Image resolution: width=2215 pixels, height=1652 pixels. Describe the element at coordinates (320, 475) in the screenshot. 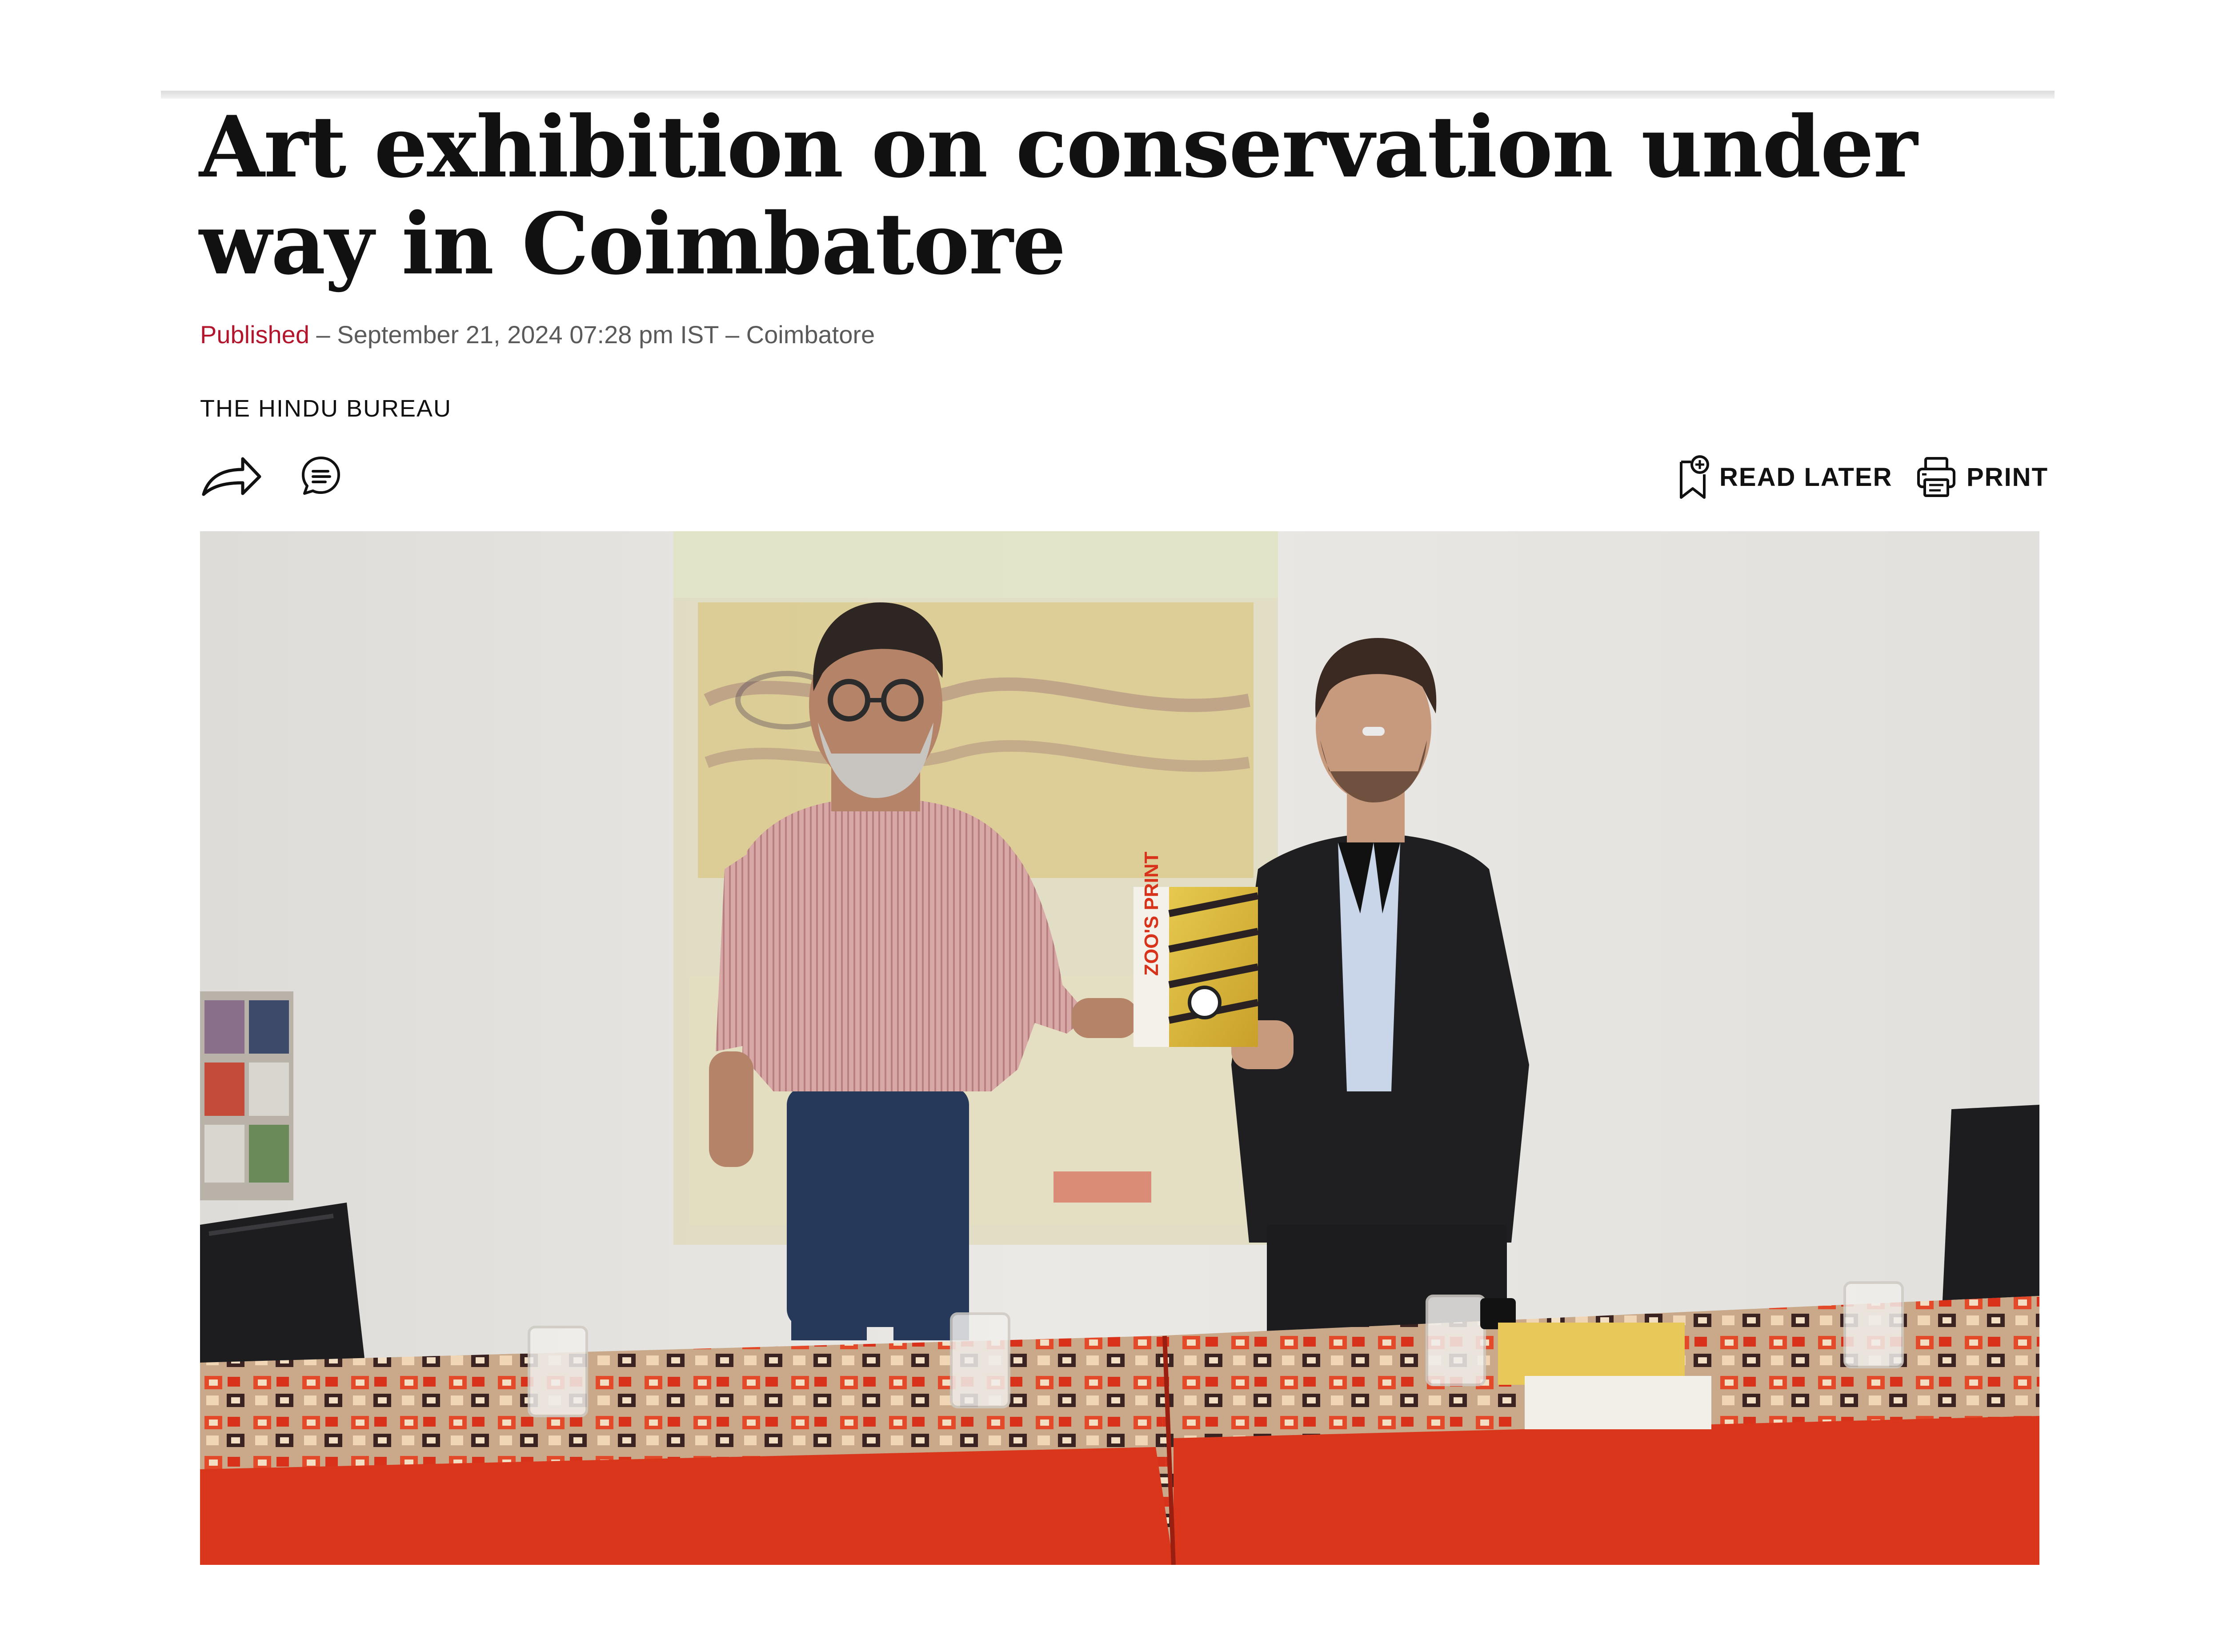

I see `comment-bubble-icon` at that location.